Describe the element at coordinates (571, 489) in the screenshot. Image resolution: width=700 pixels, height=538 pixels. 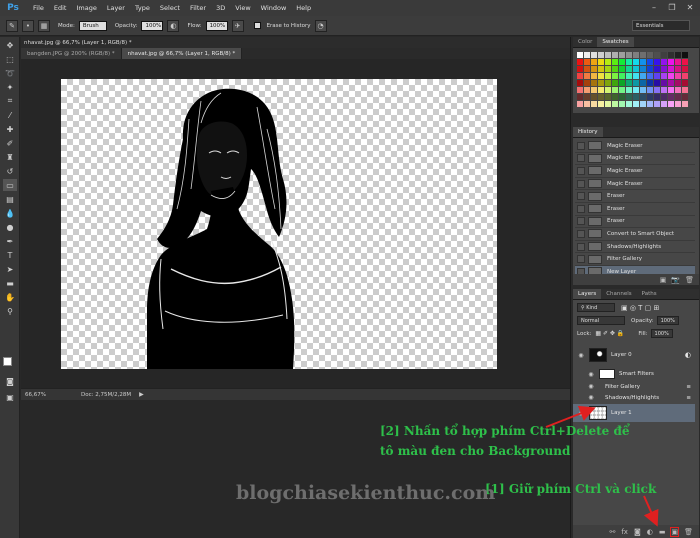
I see `annotation-step1: [1] Giữ phím Ctrl và click` at that location.